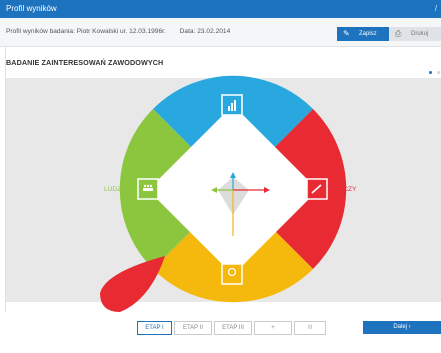 The width and height of the screenshot is (441, 353). Describe the element at coordinates (132, 284) in the screenshot. I see `pointer-indicator` at that location.